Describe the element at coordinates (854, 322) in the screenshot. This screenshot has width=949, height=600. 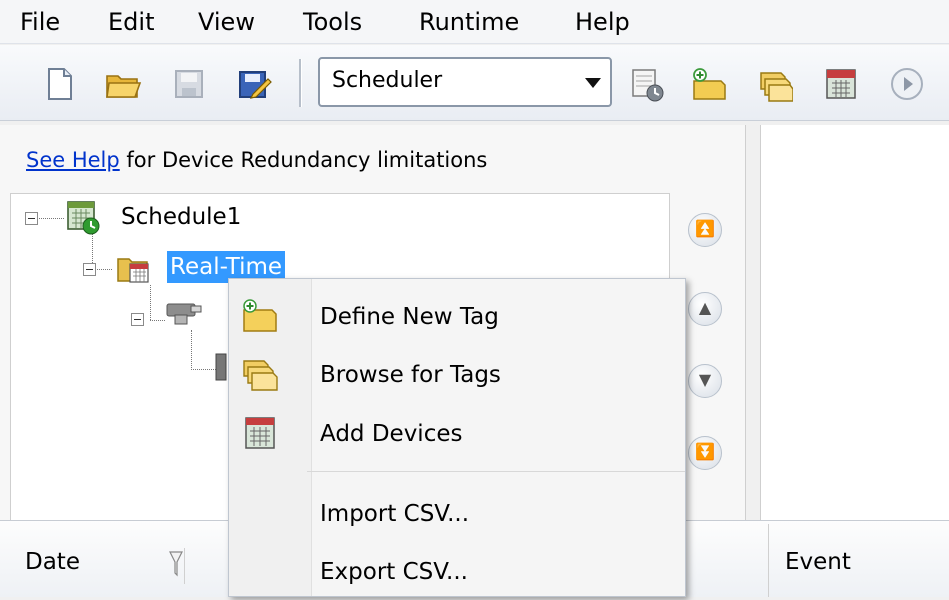
I see `right-pane` at that location.